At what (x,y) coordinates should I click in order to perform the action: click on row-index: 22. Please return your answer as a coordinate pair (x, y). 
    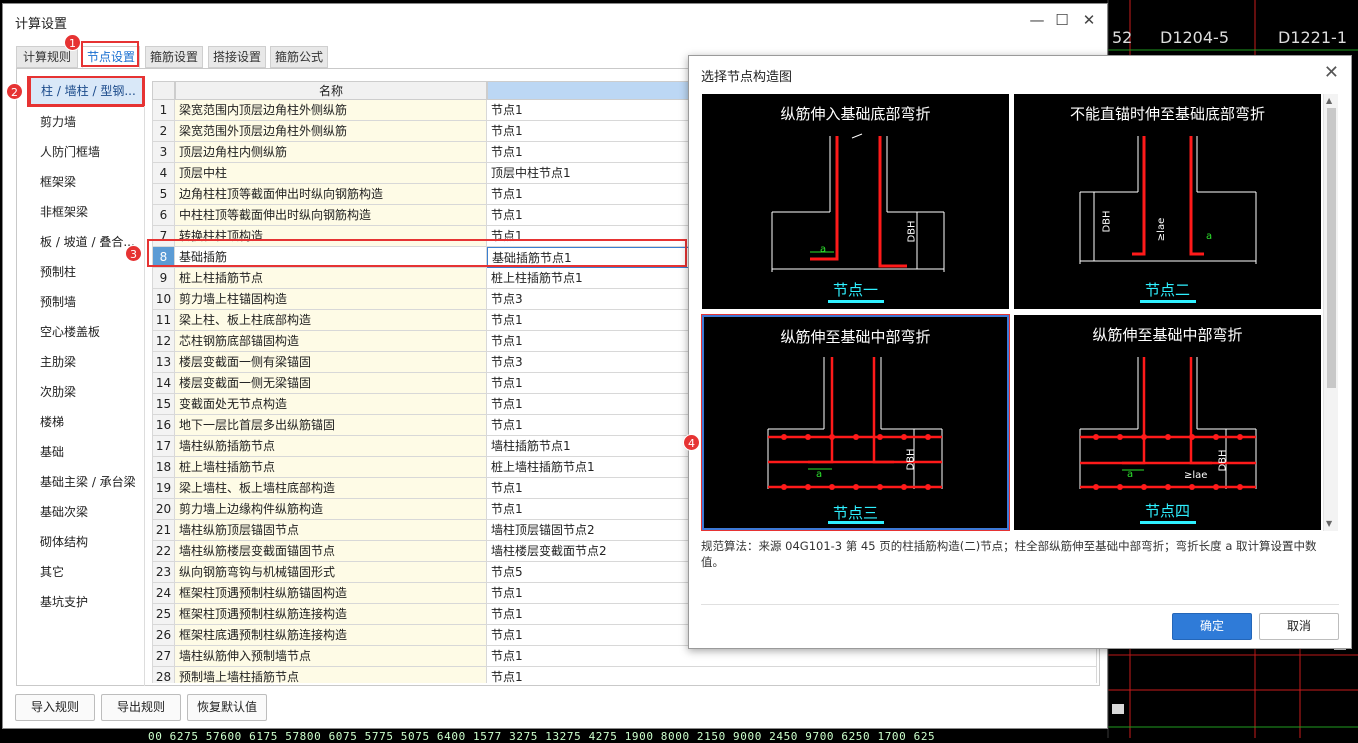
    Looking at the image, I should click on (163, 551).